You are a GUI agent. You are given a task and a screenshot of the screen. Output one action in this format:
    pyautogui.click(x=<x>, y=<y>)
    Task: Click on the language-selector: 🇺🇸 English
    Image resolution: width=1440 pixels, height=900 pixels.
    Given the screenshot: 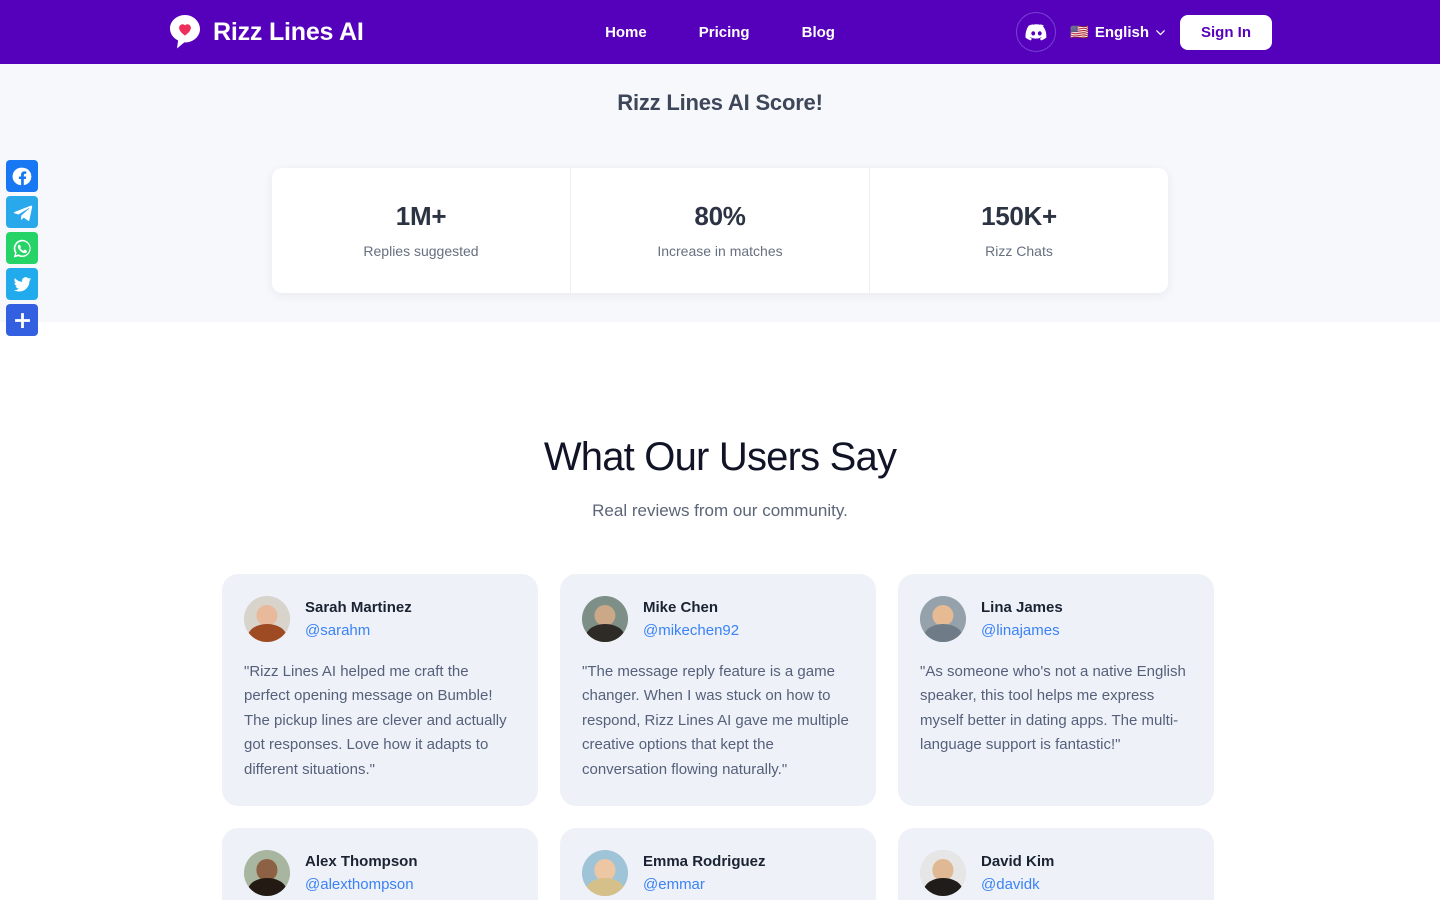 What is the action you would take?
    pyautogui.click(x=1118, y=32)
    